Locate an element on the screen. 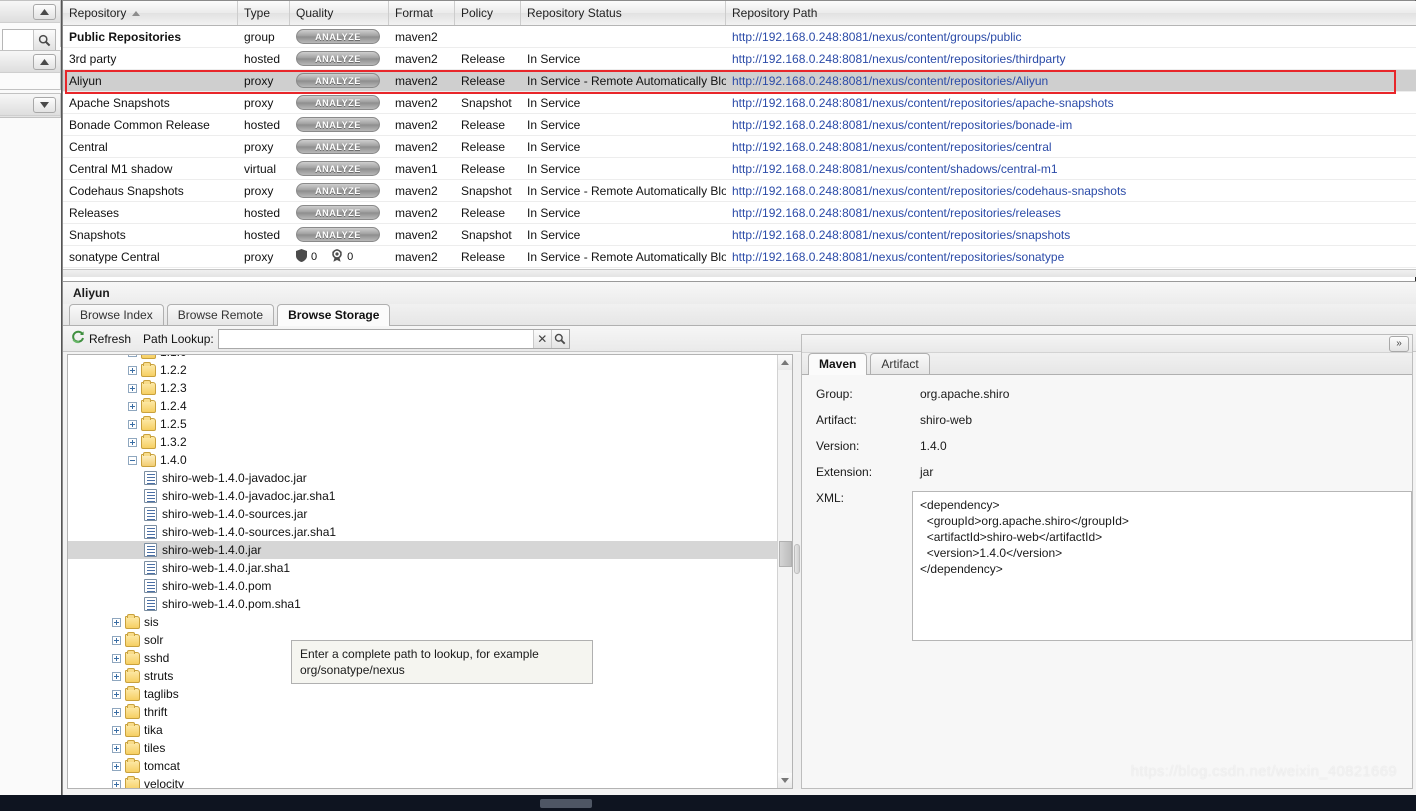 Image resolution: width=1416 pixels, height=811 pixels. tree-file-node: shiro-web-1.4.0-sources.jar is located at coordinates (423, 514).